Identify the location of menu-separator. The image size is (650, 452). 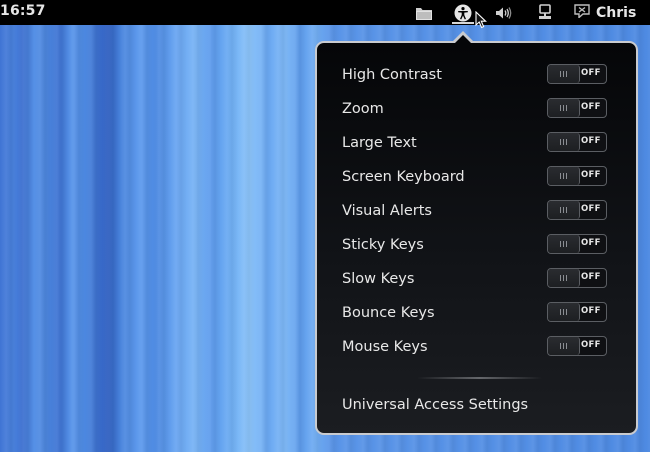
(479, 378).